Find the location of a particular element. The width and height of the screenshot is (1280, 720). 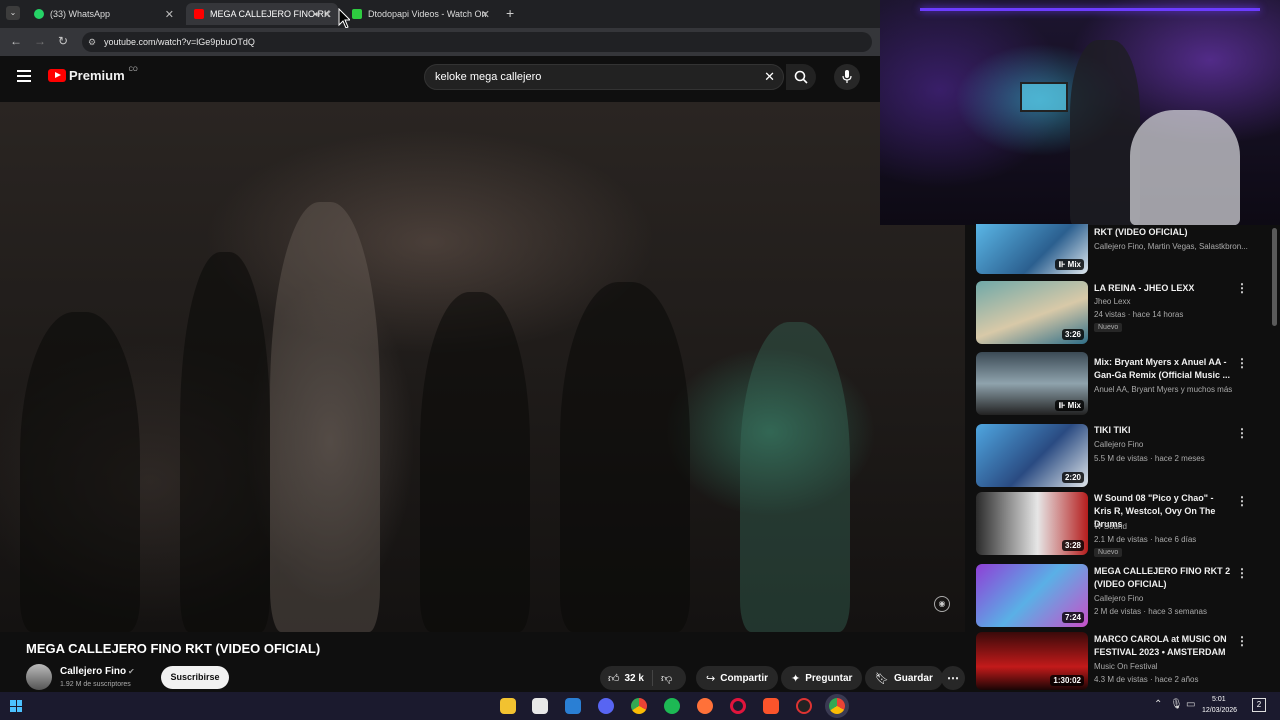

tab-dtodopapi: Dtodopapi Videos - Watch On ✕ is located at coordinates (420, 14).